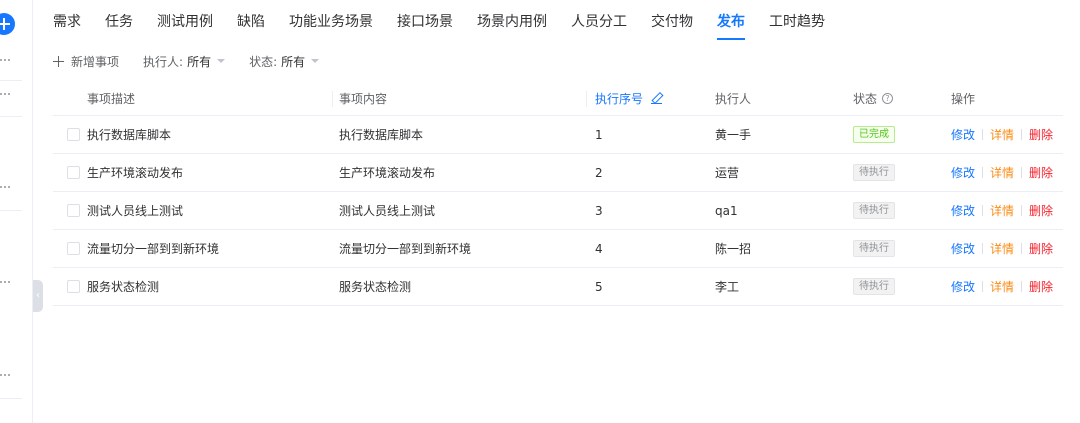 This screenshot has width=1080, height=423. I want to click on tab-tasks: 任务, so click(119, 22).